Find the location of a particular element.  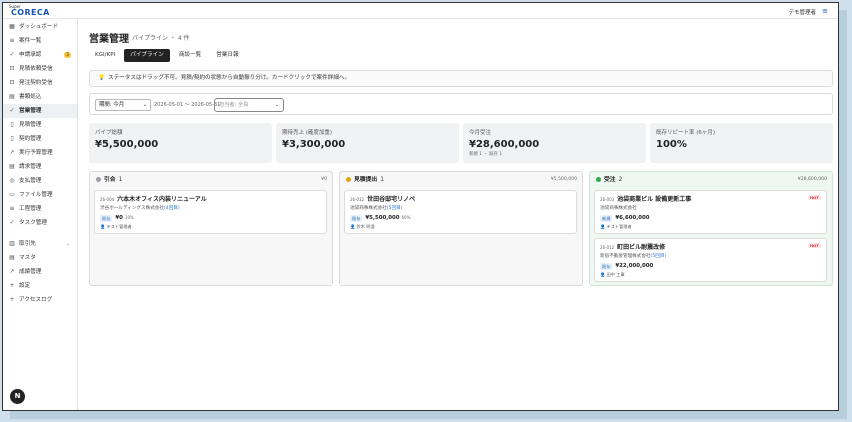

column-header: 見積提出 1 ¥5,500,000 is located at coordinates (461, 180).